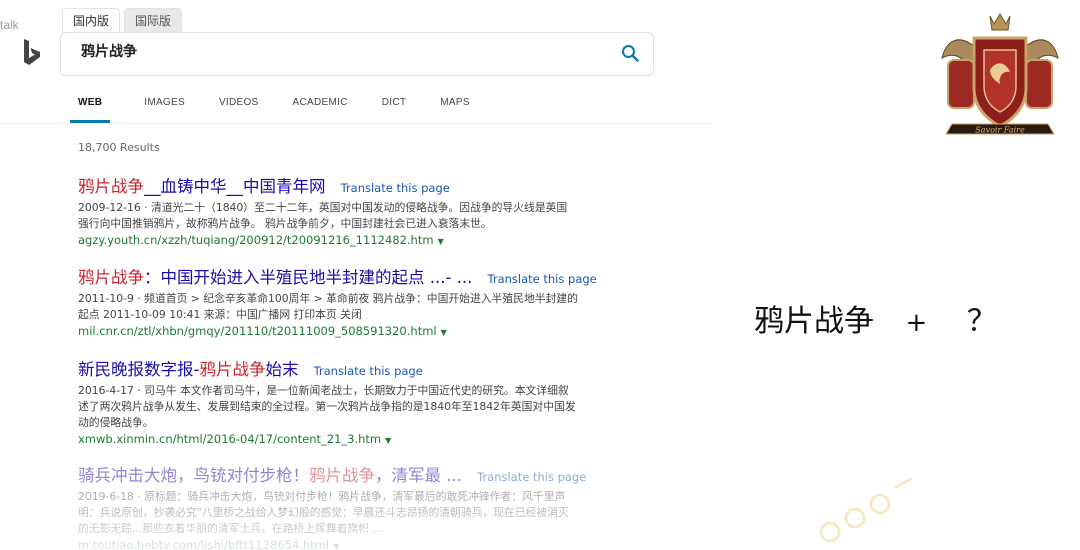  What do you see at coordinates (235, 186) in the screenshot?
I see `result-title-text: __血铸中华__中国青年网` at bounding box center [235, 186].